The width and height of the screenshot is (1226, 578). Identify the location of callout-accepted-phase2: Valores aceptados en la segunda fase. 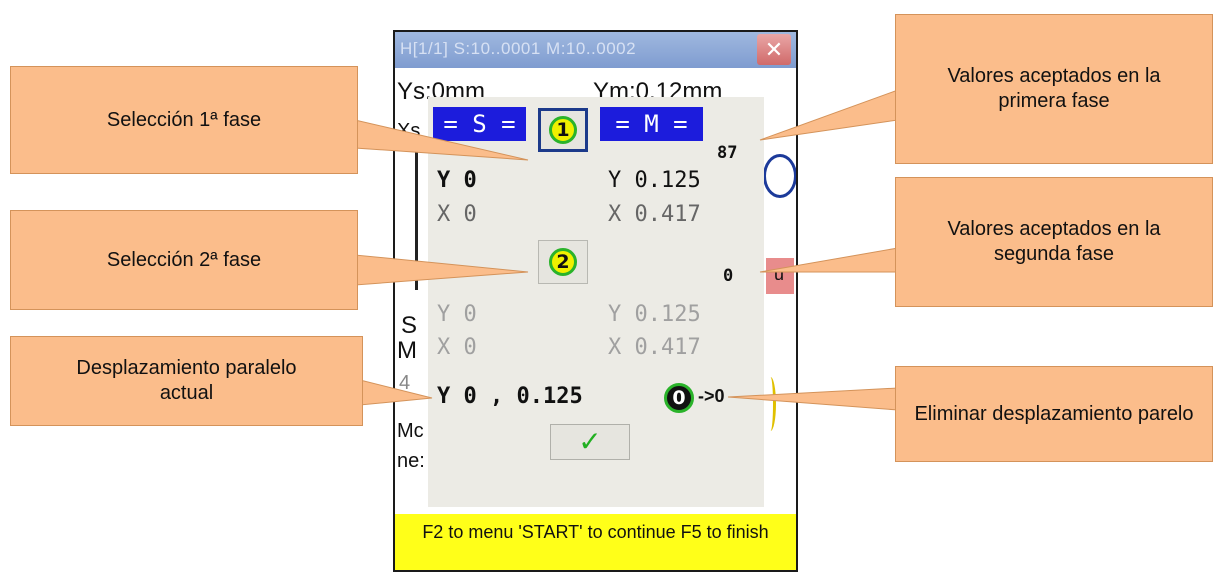
(1054, 242).